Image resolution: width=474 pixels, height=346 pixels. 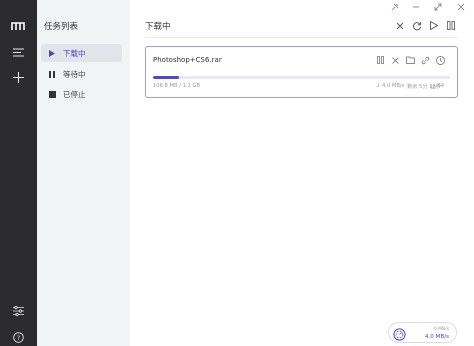 I want to click on nav-item-stopped: 已停止, so click(x=81, y=94).